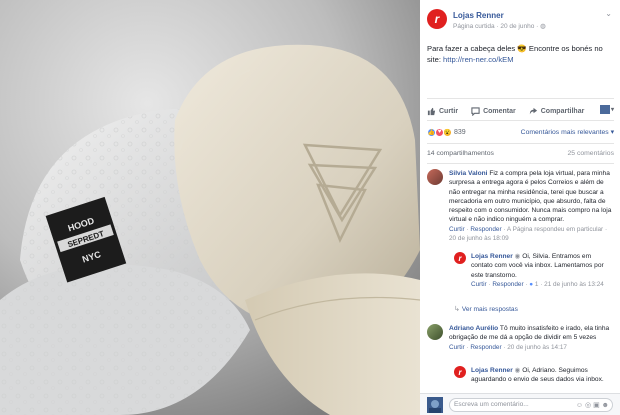 The image size is (620, 415). I want to click on comment-composer: Escreva um comentário... ☺ ◎ ▣ ☻, so click(520, 404).